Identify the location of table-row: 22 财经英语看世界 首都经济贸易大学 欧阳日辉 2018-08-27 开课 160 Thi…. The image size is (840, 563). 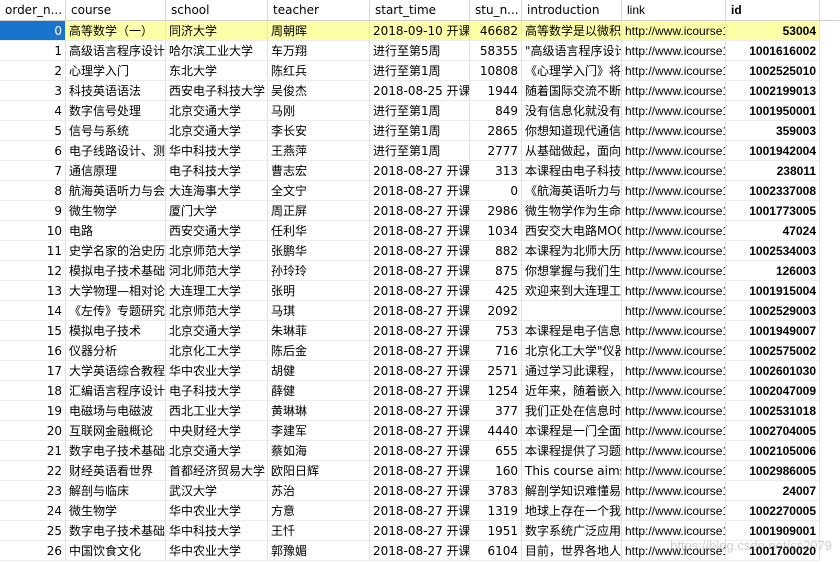
(420, 471).